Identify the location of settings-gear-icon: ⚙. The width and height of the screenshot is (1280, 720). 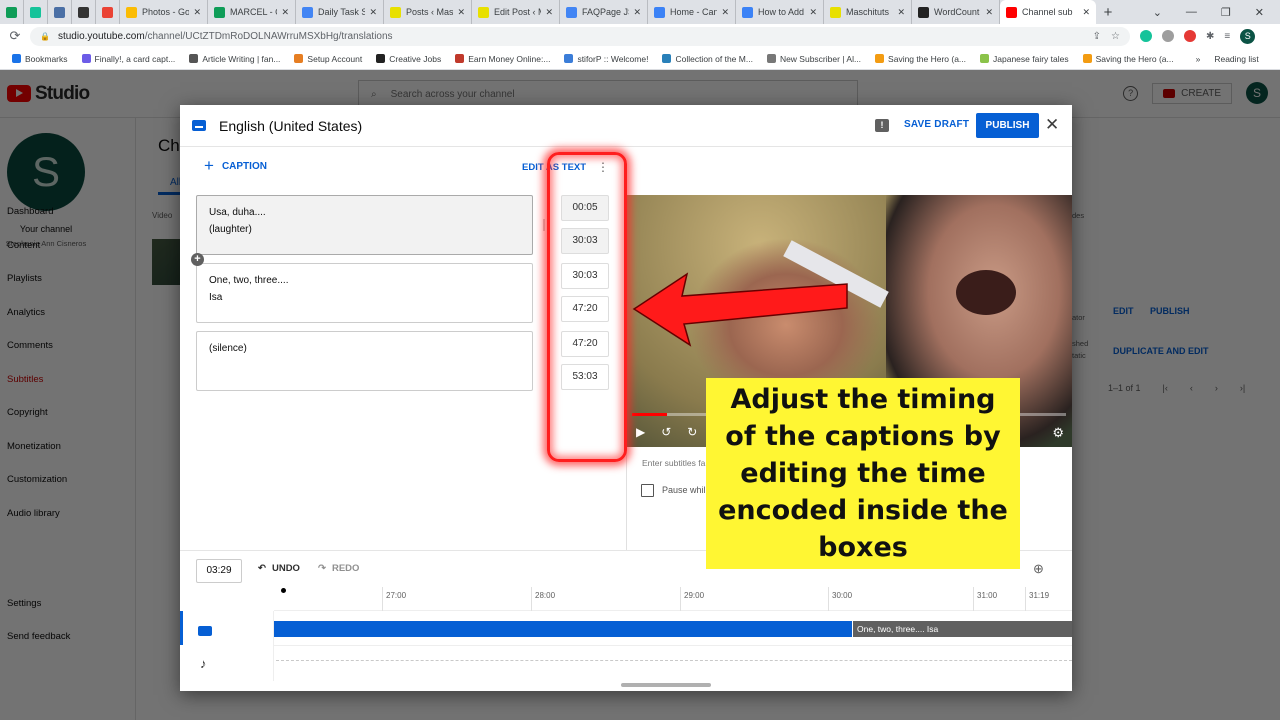
(1058, 433).